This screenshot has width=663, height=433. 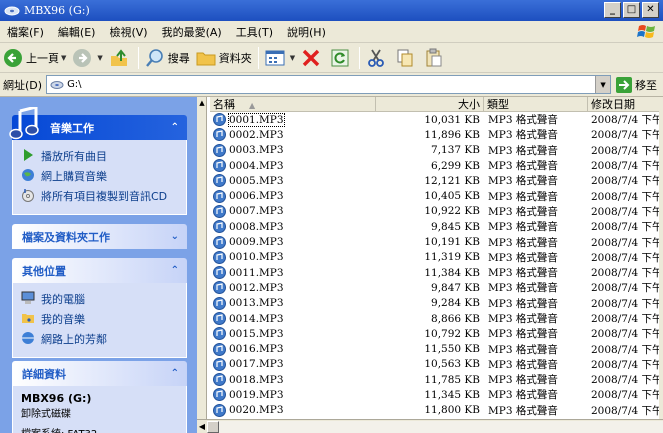 I want to click on menu-view: 檢視(V), so click(x=128, y=32).